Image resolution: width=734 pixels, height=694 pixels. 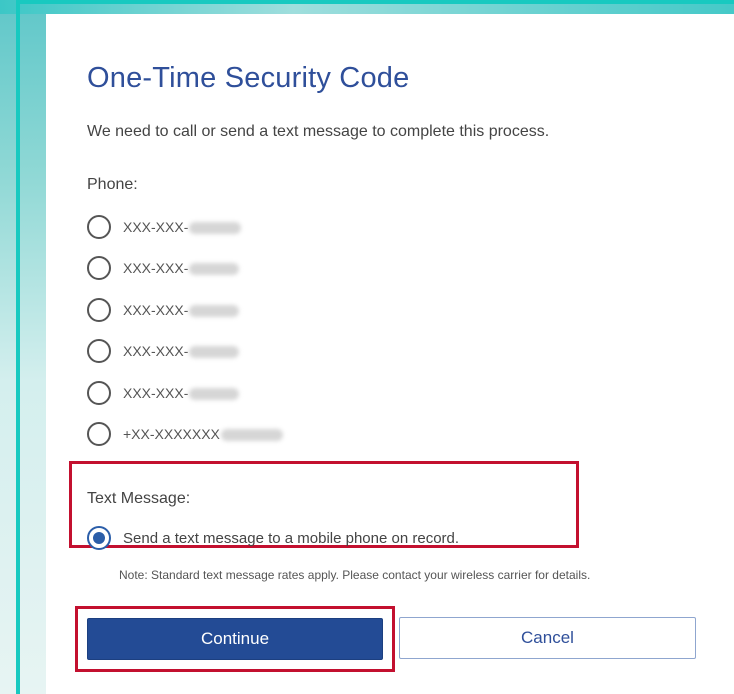 I want to click on continue-button: Continue, so click(x=235, y=639).